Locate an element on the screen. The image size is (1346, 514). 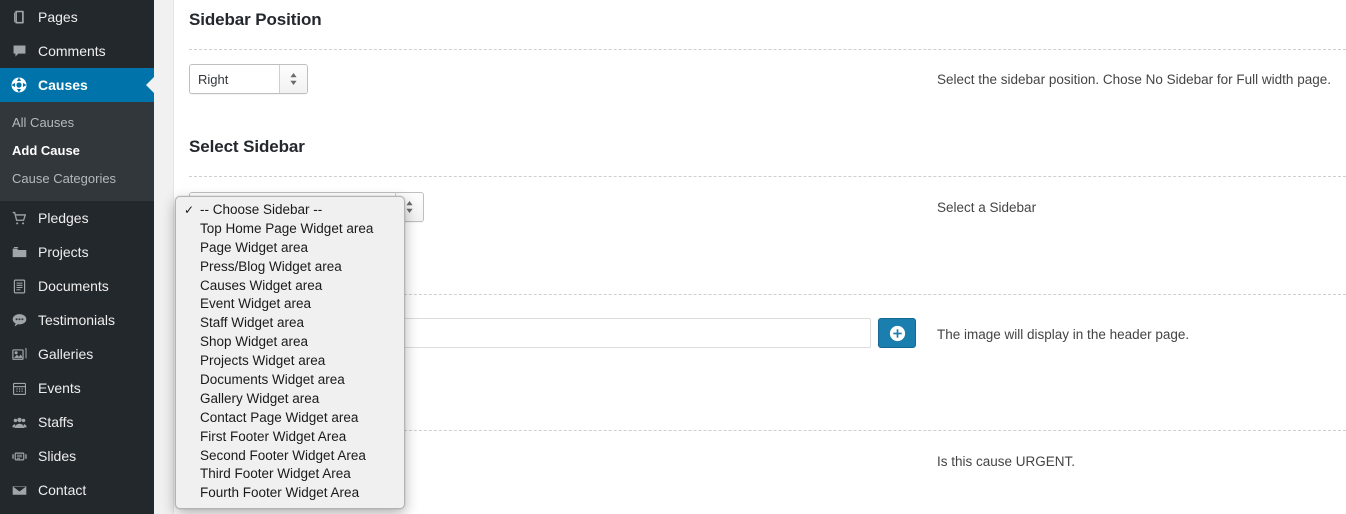
dropdown-option: Fourth Footer Widget Area is located at coordinates (290, 493).